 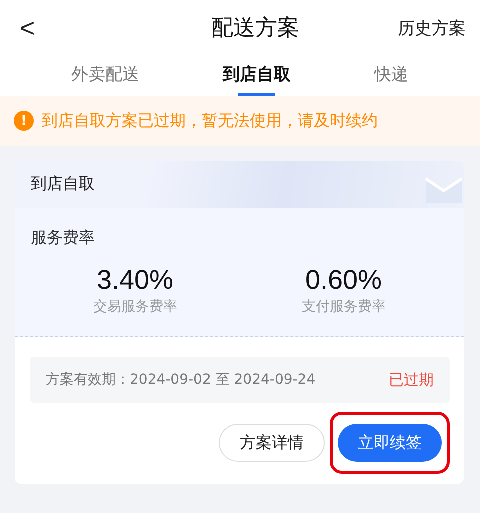 I want to click on rate-label: 交易服务费率, so click(x=135, y=307).